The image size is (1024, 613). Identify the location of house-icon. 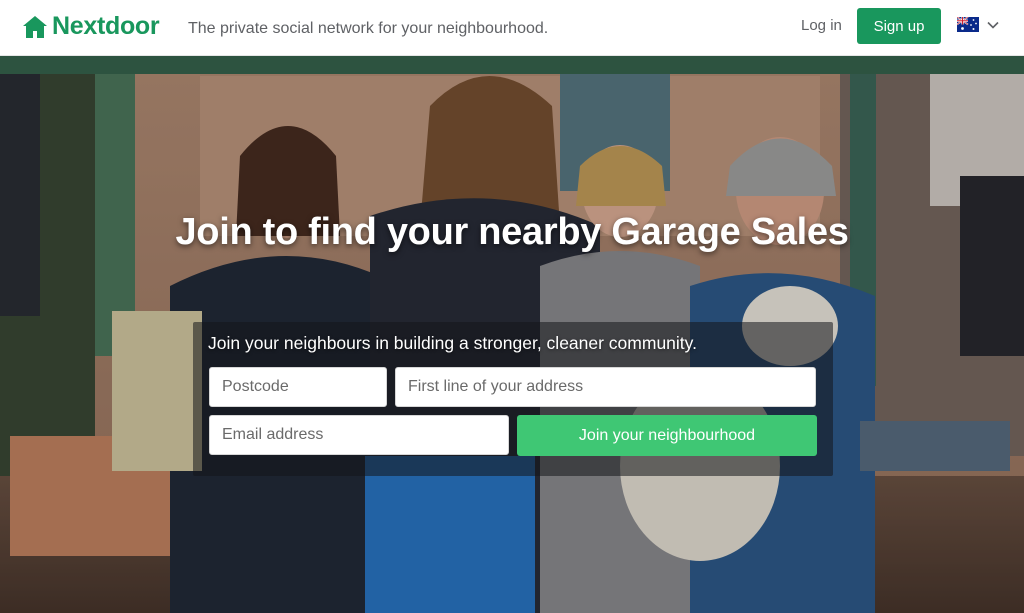
(35, 26).